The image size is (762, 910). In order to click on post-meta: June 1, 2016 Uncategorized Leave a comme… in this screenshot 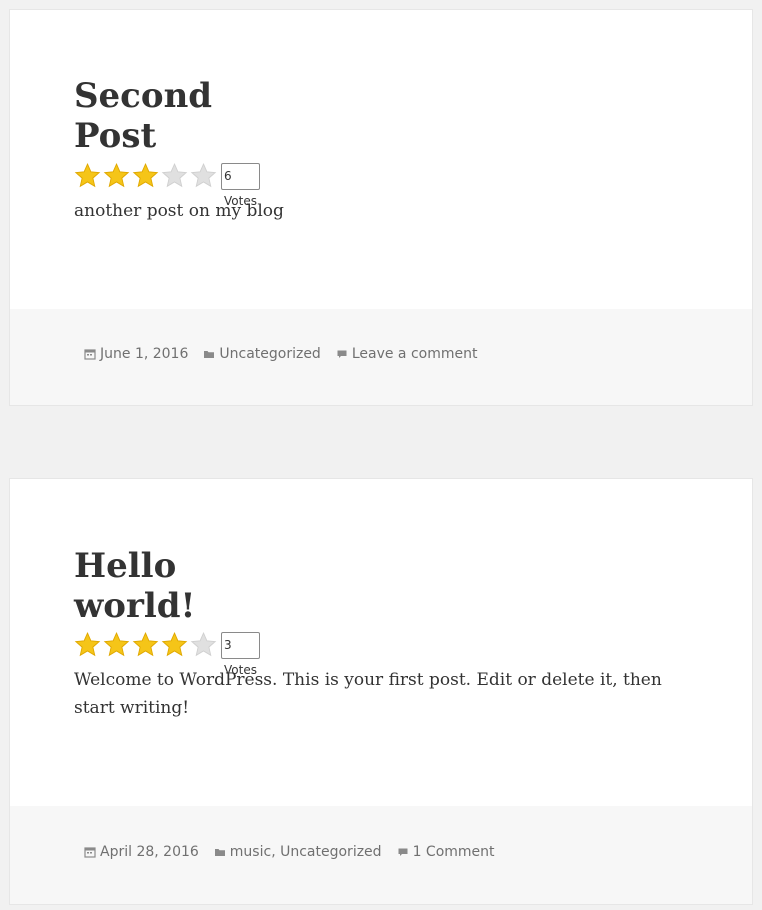, I will do `click(288, 354)`.